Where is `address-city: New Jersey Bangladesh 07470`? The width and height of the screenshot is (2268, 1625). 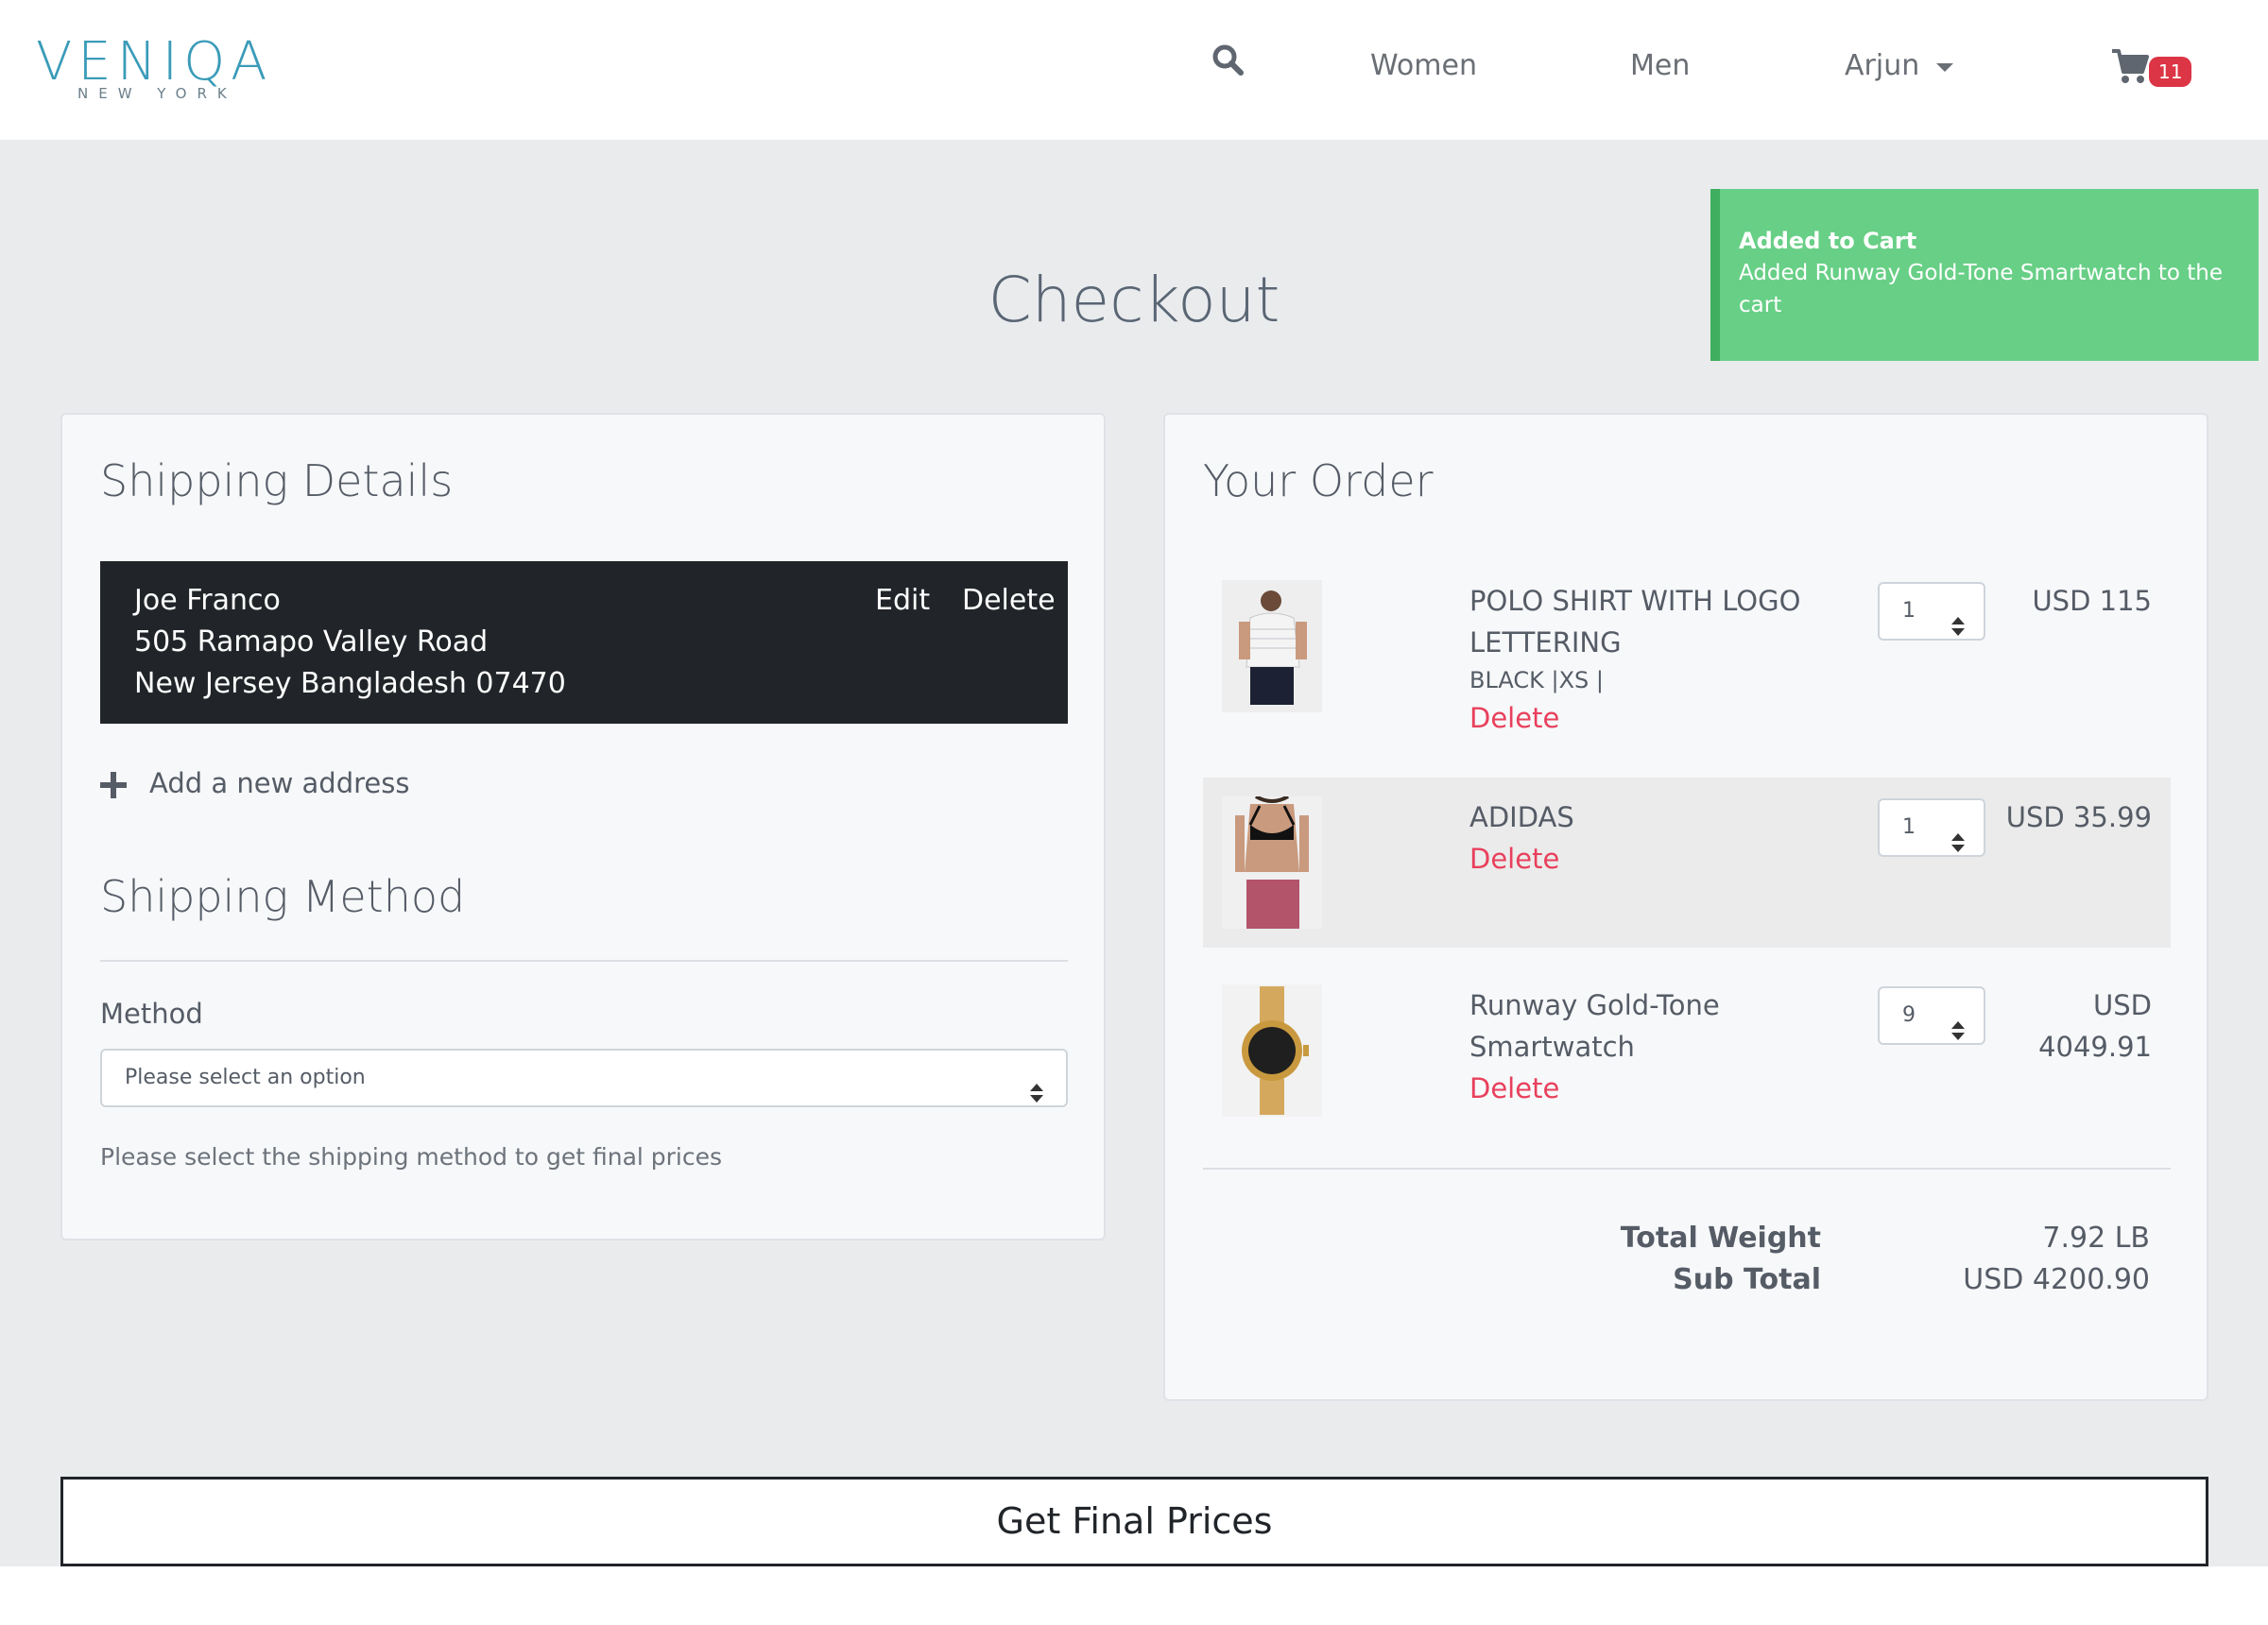
address-city: New Jersey Bangladesh 07470 is located at coordinates (350, 684).